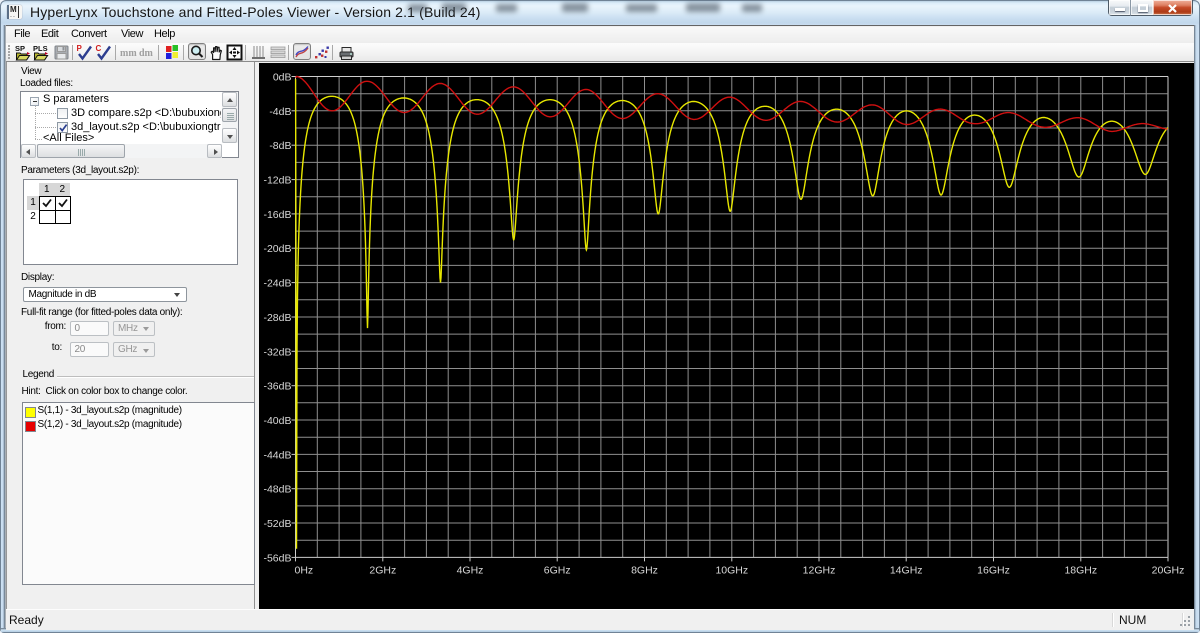 This screenshot has width=1200, height=633. Describe the element at coordinates (40, 48) in the screenshot. I see `svg-text: PLS` at that location.